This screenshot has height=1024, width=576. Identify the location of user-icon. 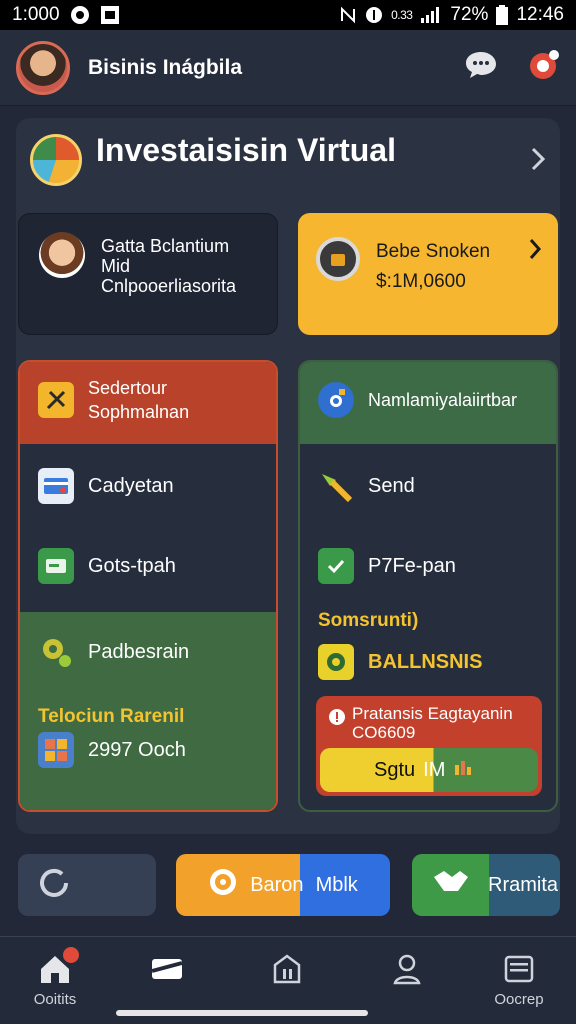
(407, 971).